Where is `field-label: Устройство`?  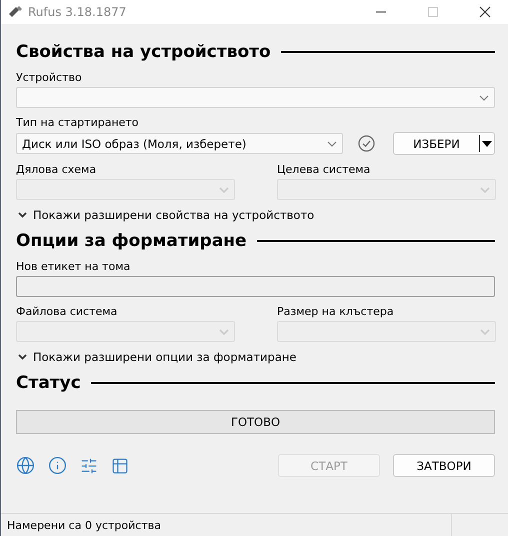
field-label: Устройство is located at coordinates (49, 77).